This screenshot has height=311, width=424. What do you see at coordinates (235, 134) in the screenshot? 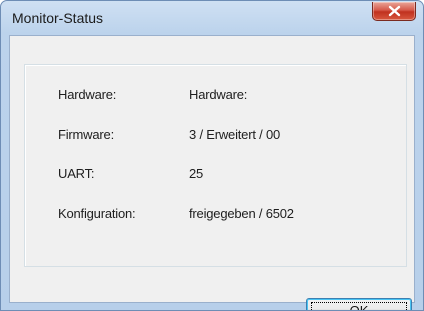
I see `firmware-value: 3 / Erweitert / 00` at bounding box center [235, 134].